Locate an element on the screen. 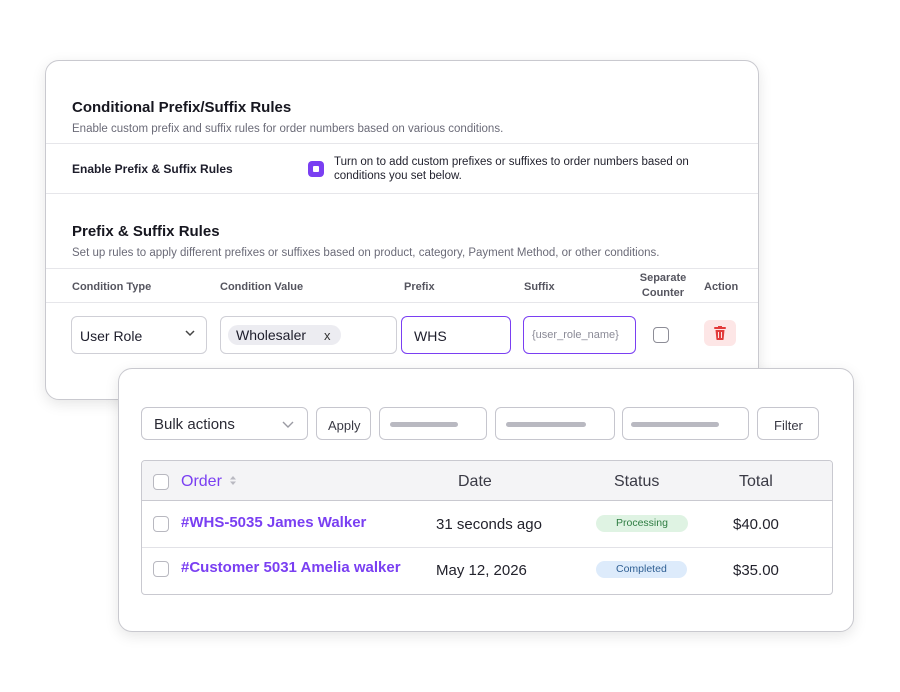 The height and width of the screenshot is (692, 900). header-order-label: Order is located at coordinates (201, 481).